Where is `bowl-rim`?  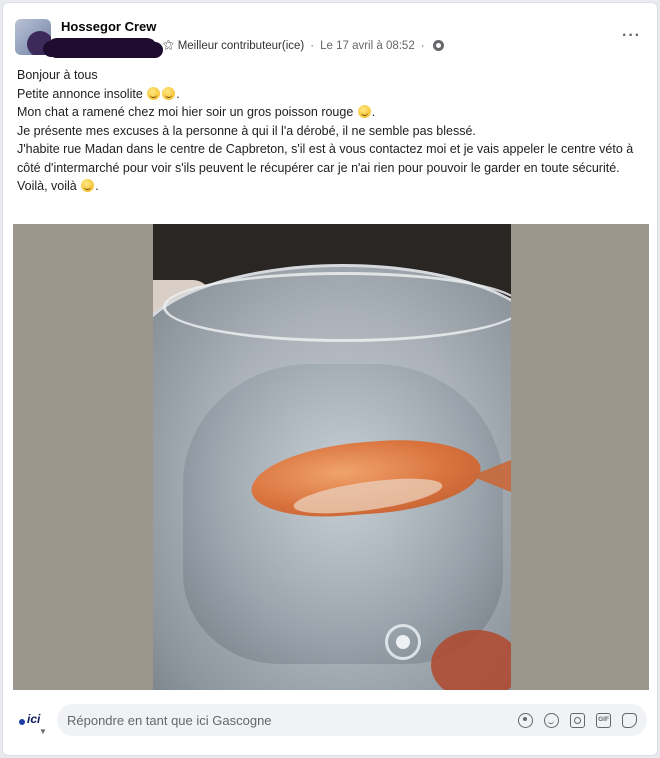
bowl-rim is located at coordinates (337, 307).